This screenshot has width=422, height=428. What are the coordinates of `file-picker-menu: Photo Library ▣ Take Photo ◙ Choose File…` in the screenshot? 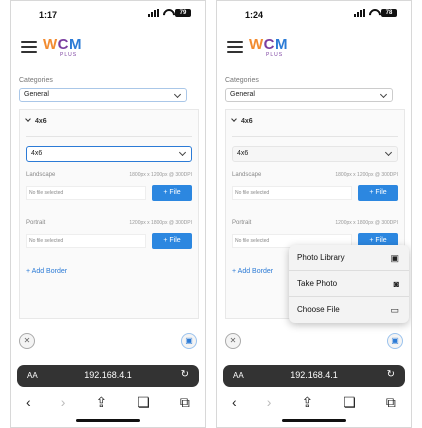 It's located at (349, 284).